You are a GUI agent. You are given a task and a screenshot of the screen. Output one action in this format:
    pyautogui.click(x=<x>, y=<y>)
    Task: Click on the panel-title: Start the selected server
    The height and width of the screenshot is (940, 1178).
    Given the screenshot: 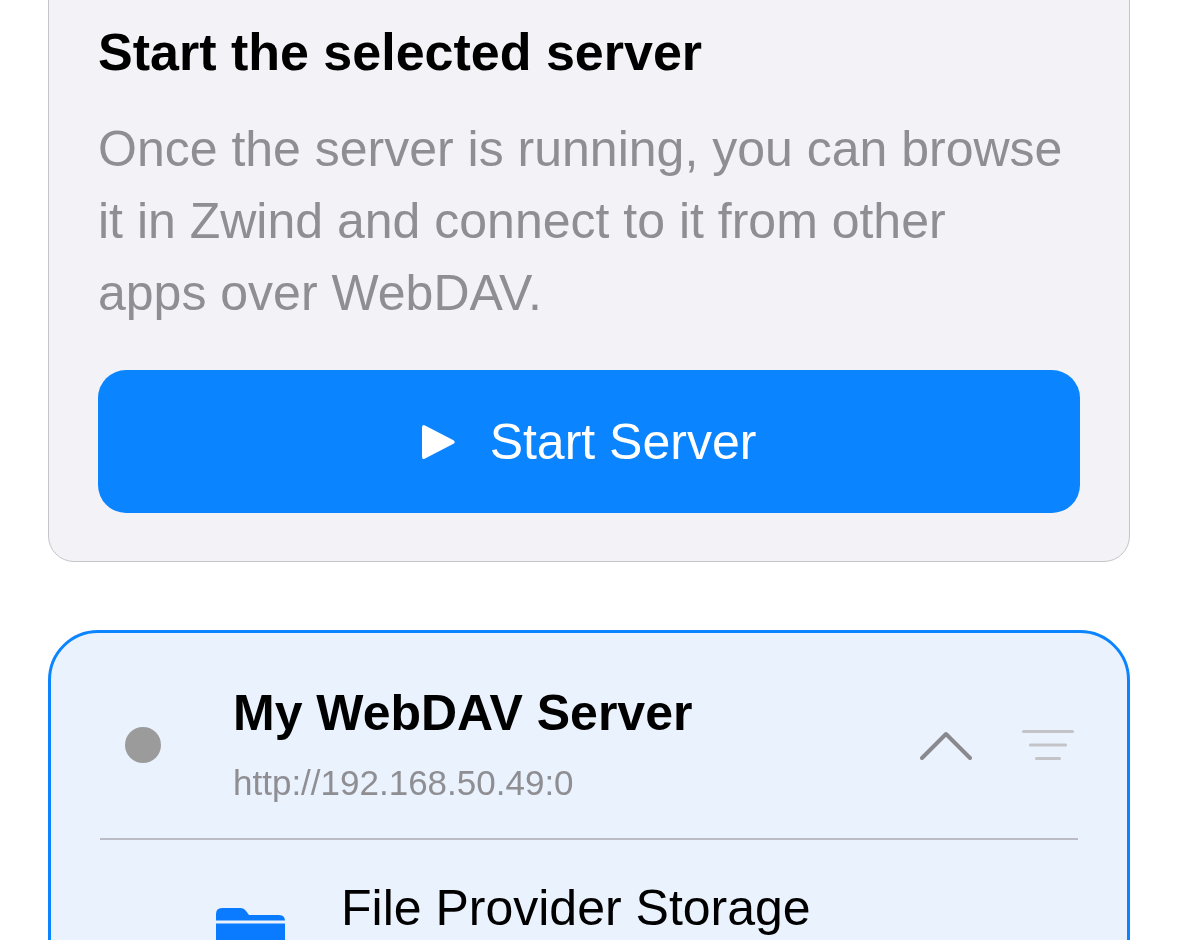 What is the action you would take?
    pyautogui.click(x=401, y=52)
    